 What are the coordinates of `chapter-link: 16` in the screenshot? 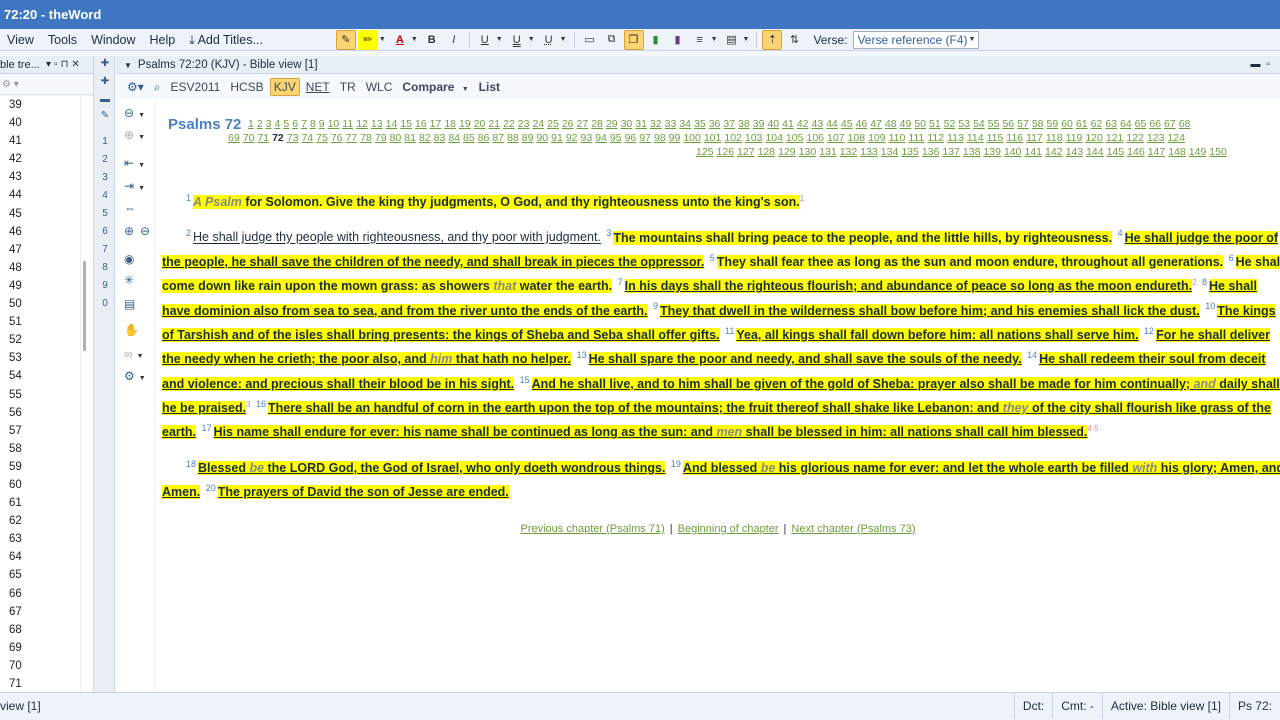 It's located at (421, 124).